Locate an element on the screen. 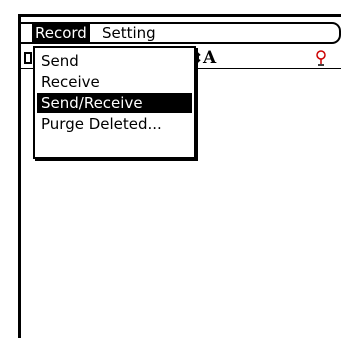 The image size is (341, 338). menu-item-send-receive: Send/Receive is located at coordinates (114, 103).